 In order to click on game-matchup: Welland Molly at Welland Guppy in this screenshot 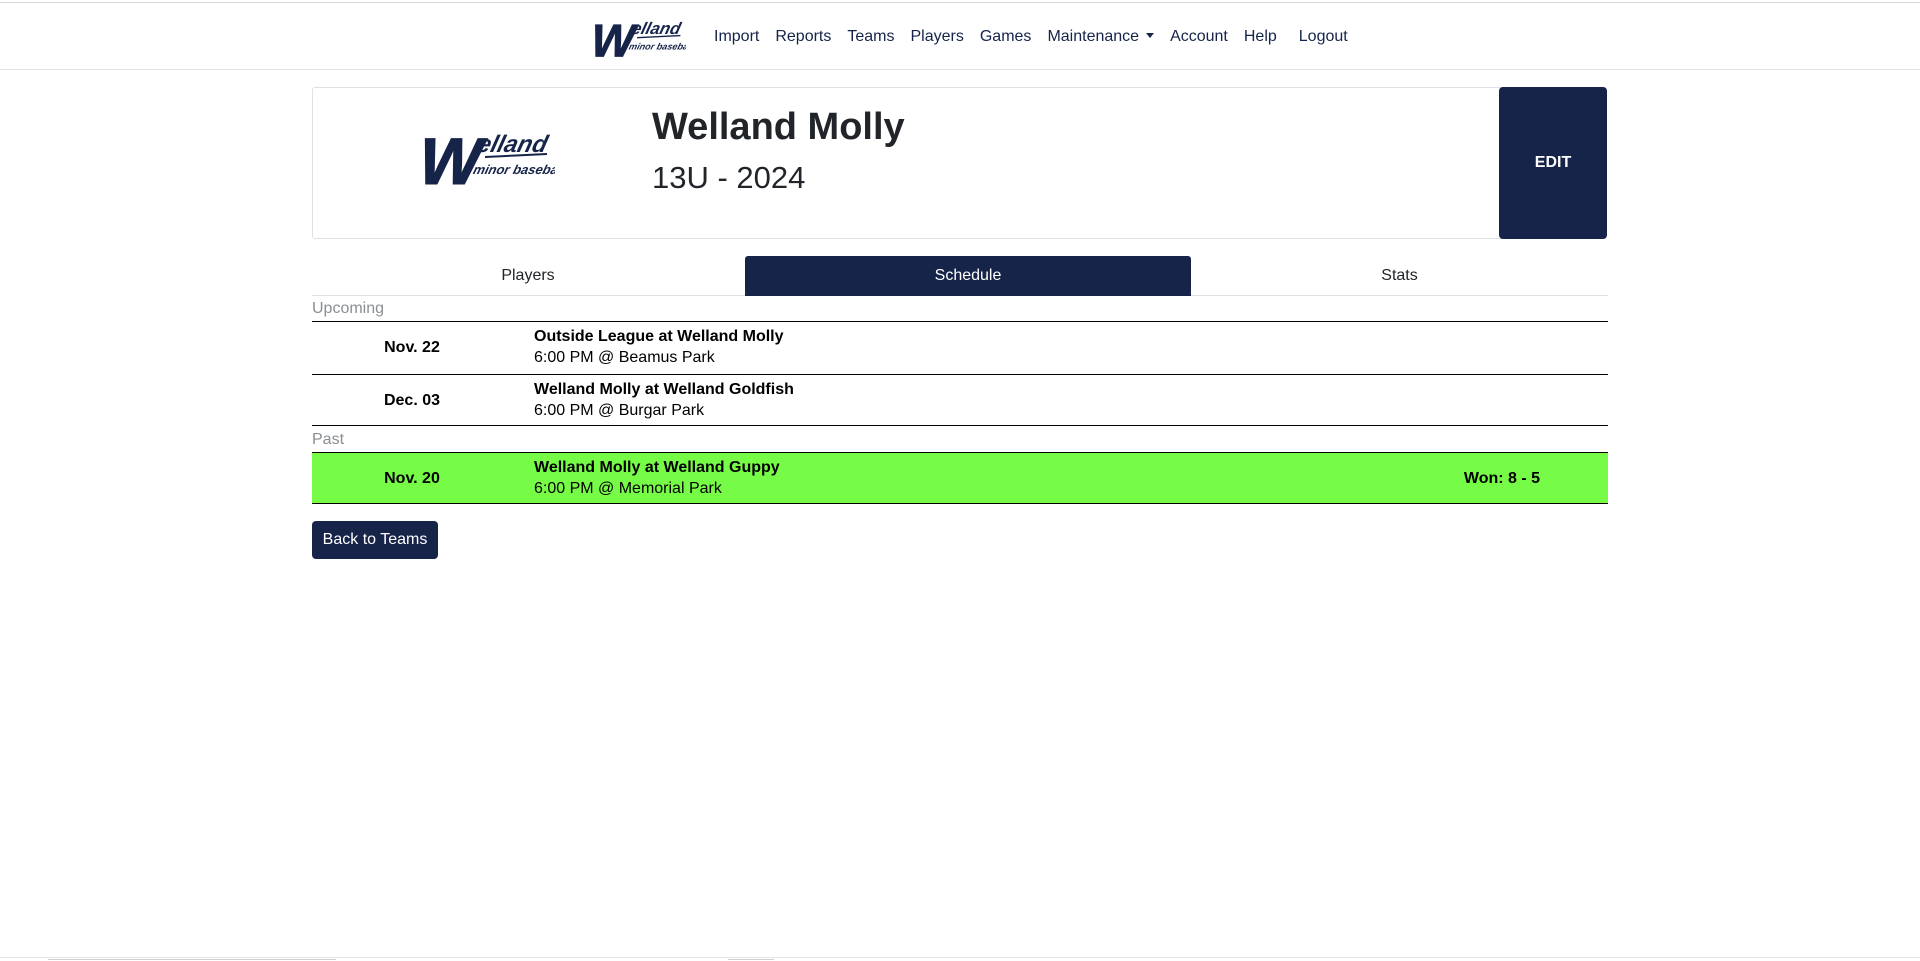, I will do `click(657, 467)`.